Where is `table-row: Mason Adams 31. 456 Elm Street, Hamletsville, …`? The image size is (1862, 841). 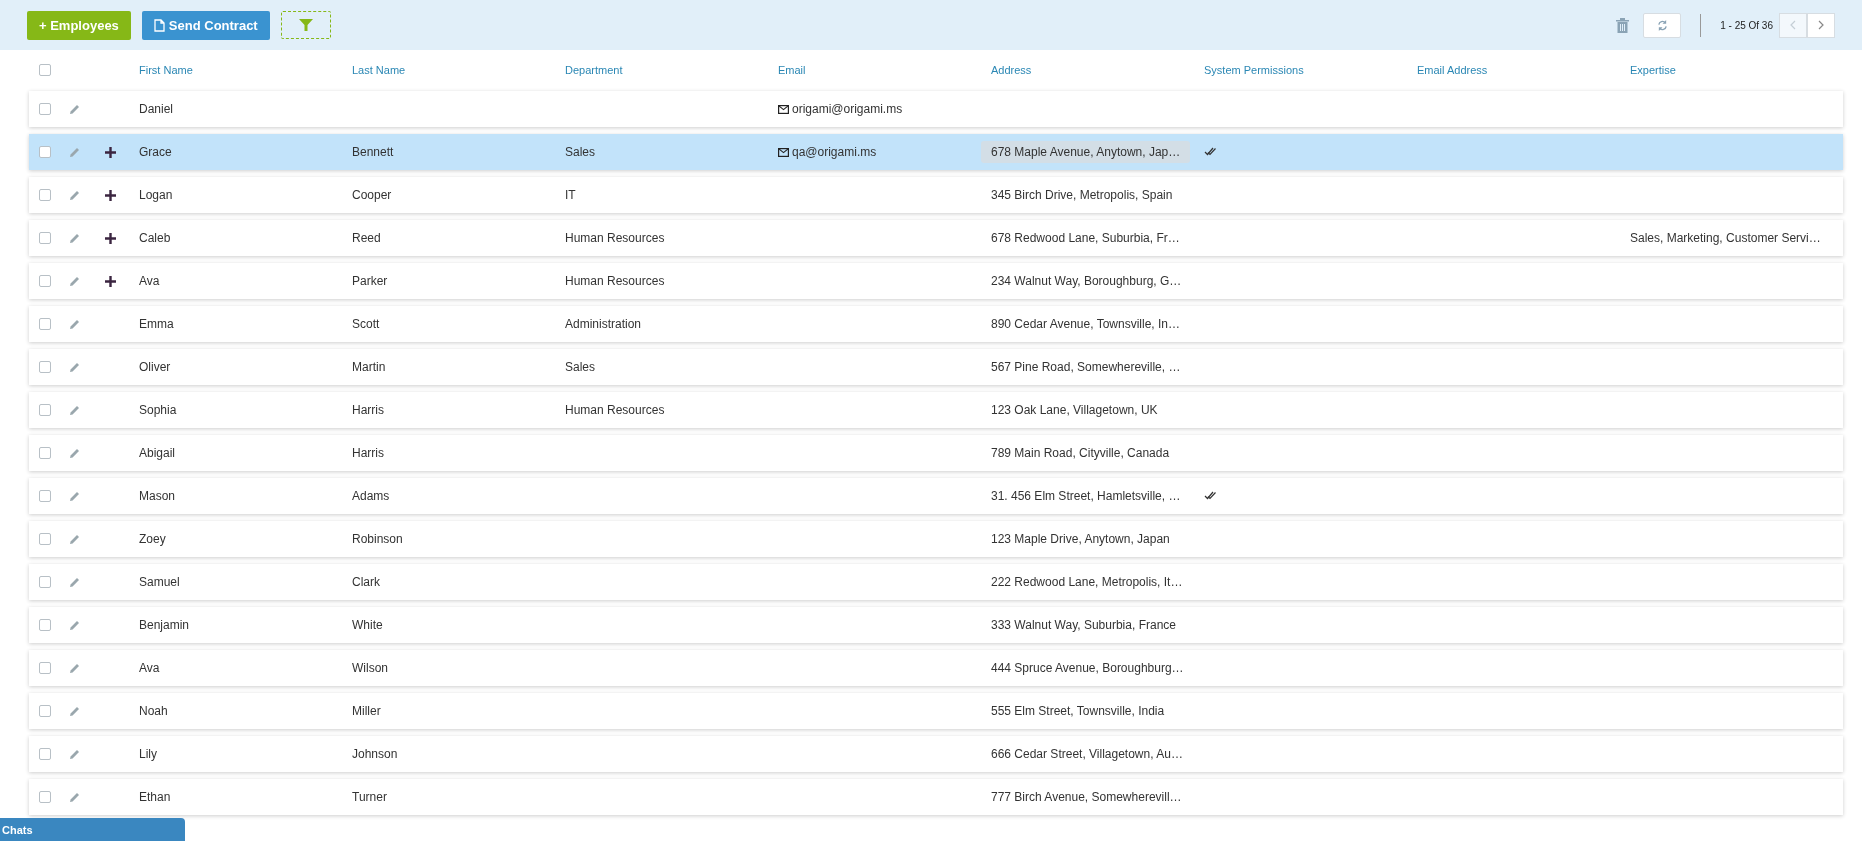
table-row: Mason Adams 31. 456 Elm Street, Hamletsville, … is located at coordinates (936, 496).